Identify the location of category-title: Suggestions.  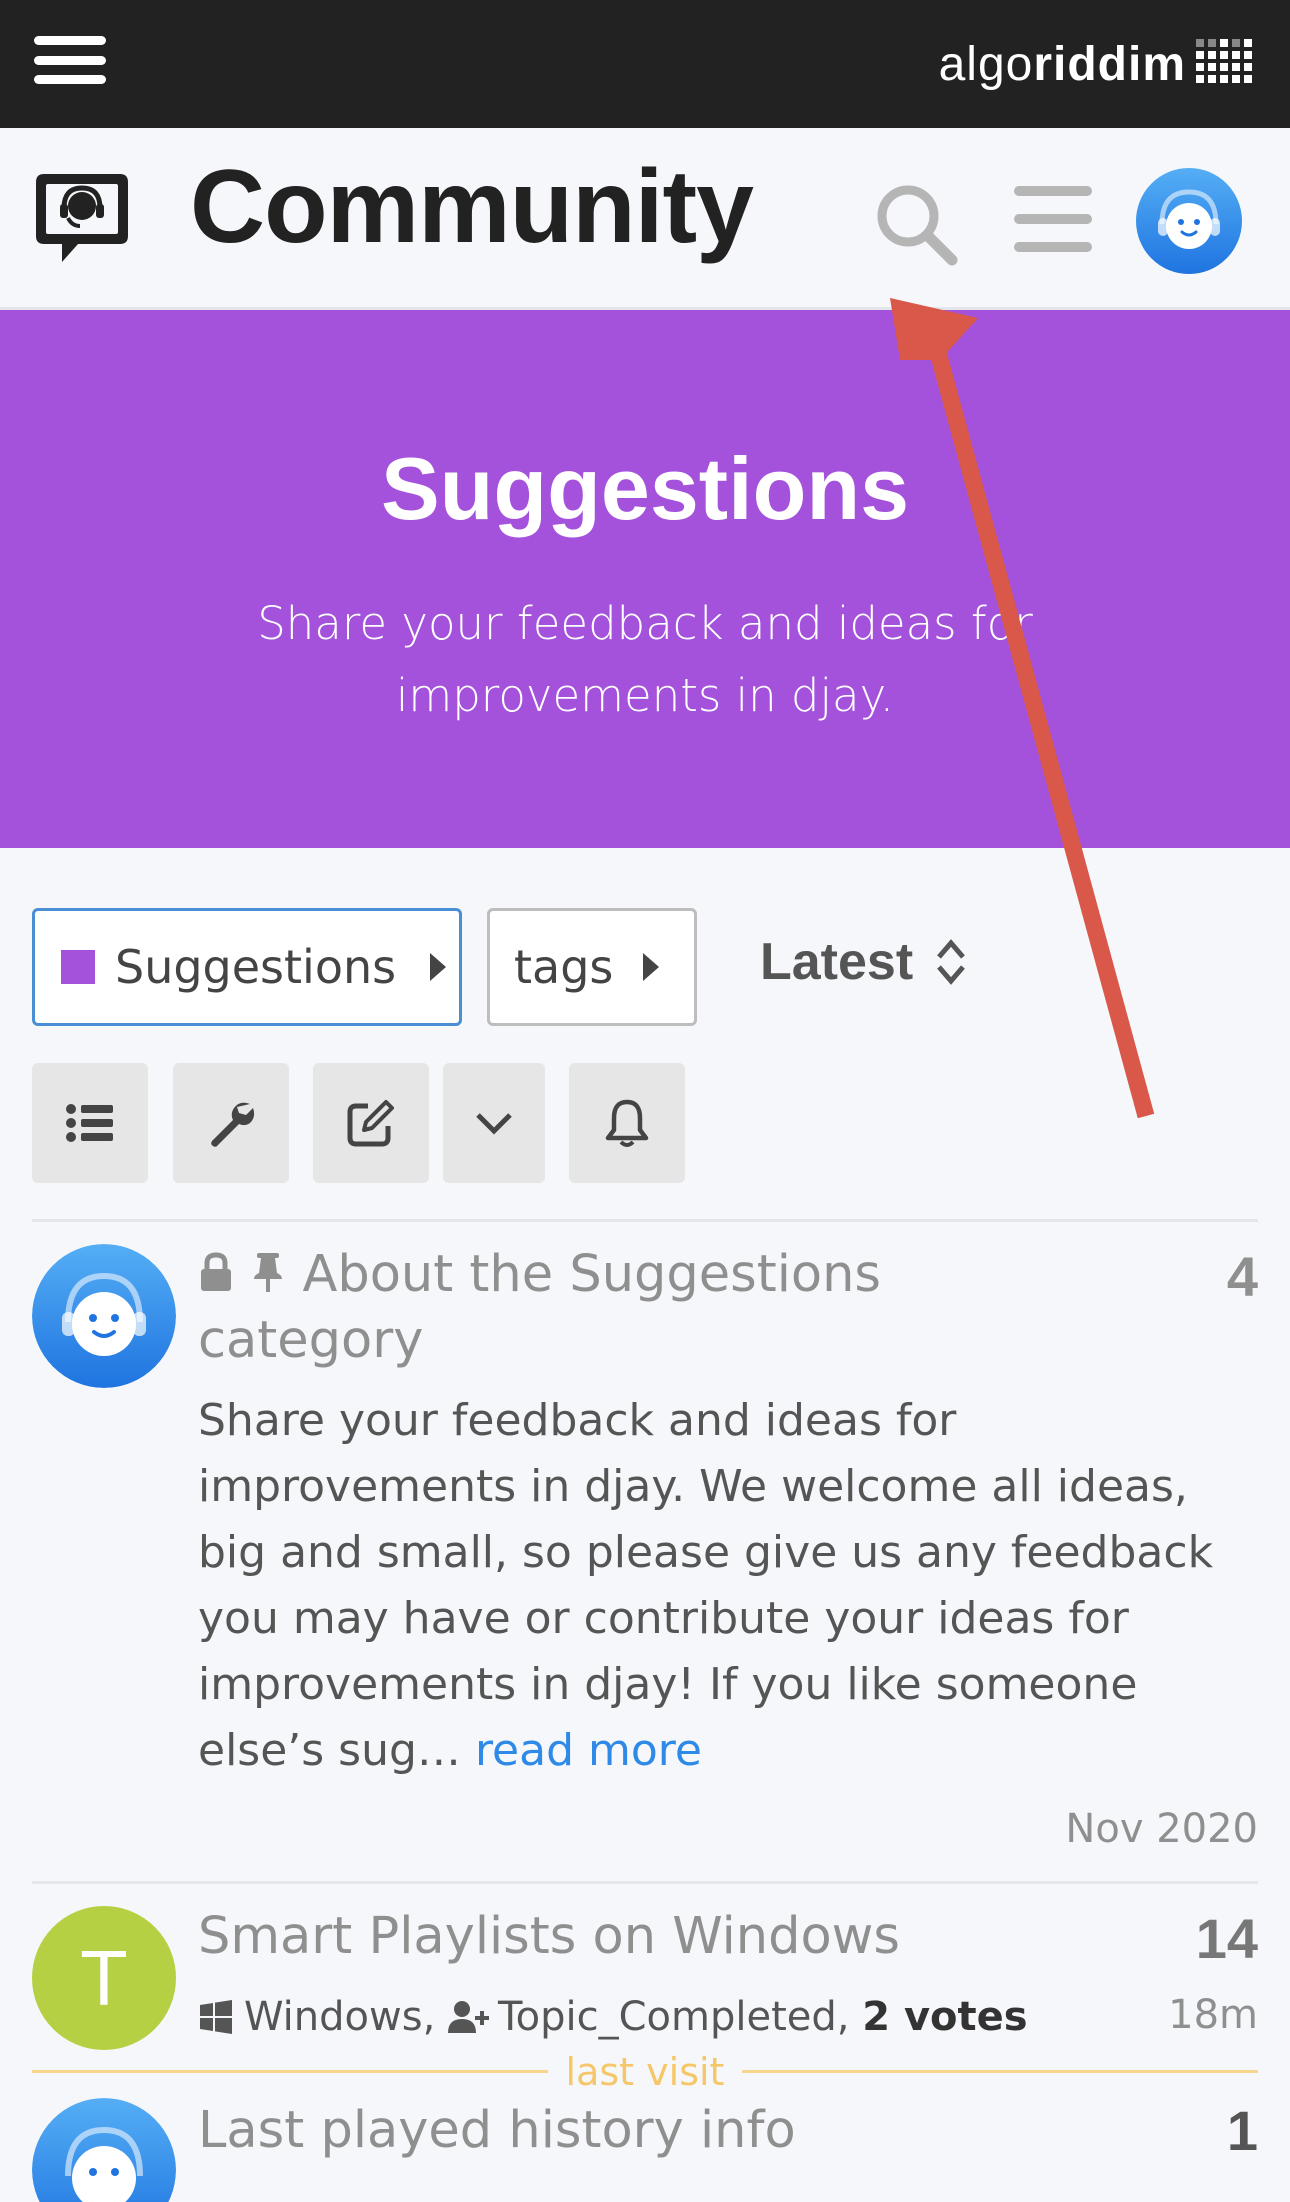
(645, 488).